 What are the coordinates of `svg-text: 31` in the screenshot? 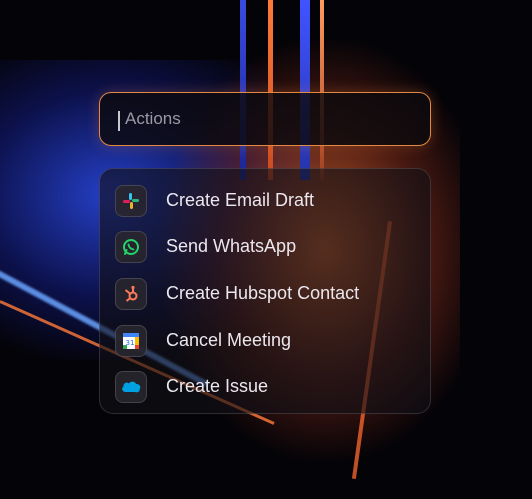 It's located at (130, 343).